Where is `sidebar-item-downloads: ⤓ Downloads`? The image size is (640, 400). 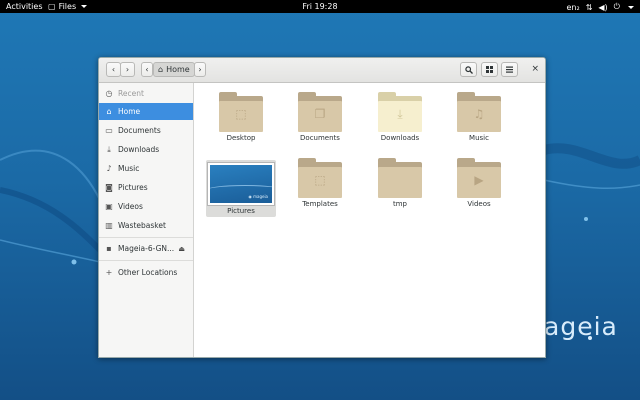
sidebar-item-downloads: ⤓ Downloads is located at coordinates (146, 149).